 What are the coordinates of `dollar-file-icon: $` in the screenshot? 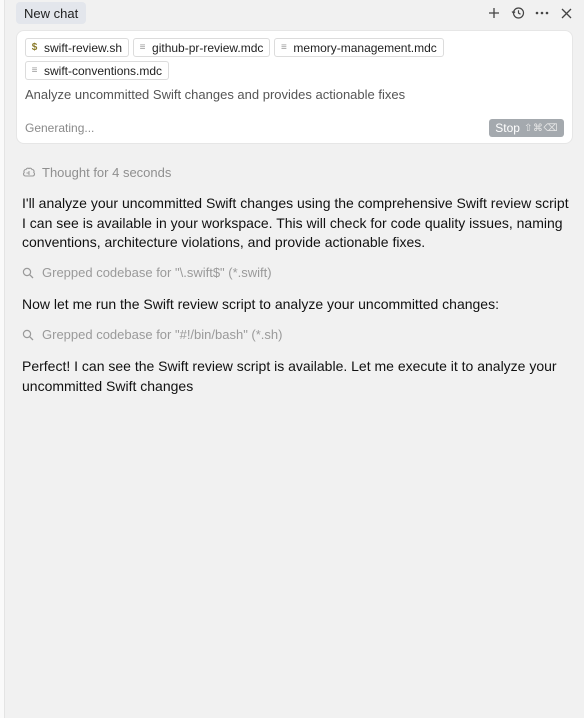 It's located at (34, 47).